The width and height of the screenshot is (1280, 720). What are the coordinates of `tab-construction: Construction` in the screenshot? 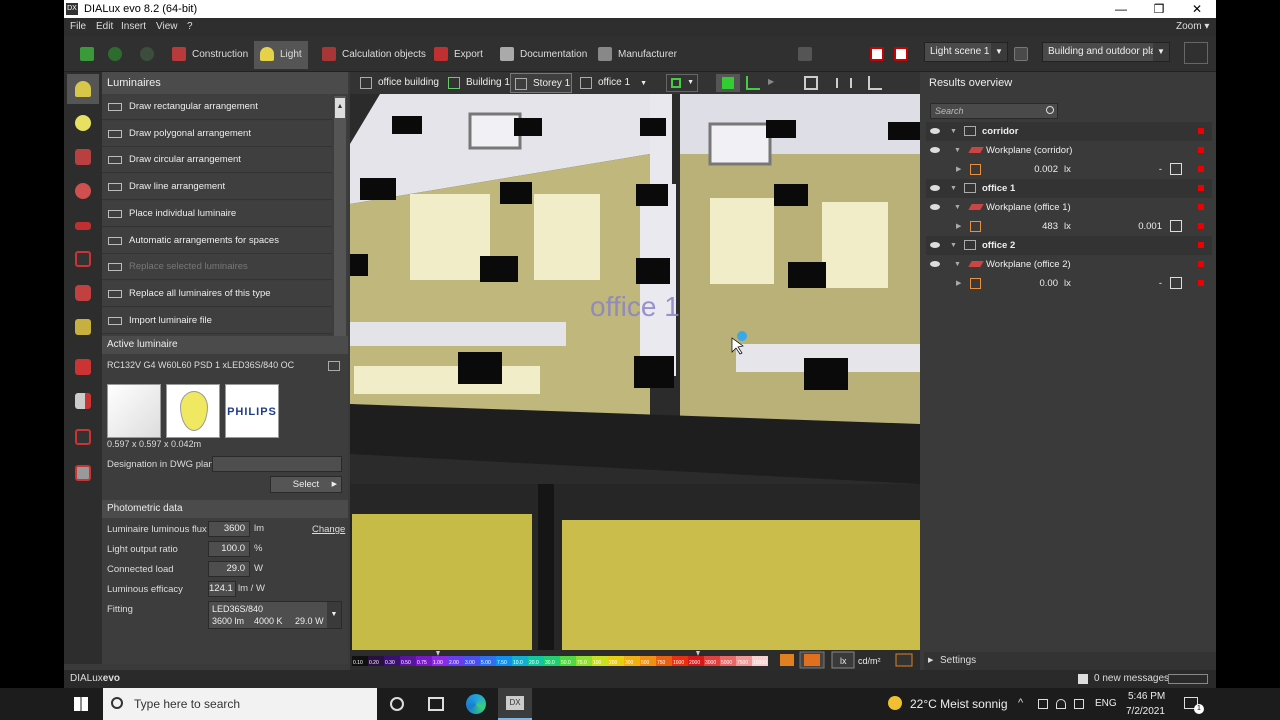 It's located at (210, 55).